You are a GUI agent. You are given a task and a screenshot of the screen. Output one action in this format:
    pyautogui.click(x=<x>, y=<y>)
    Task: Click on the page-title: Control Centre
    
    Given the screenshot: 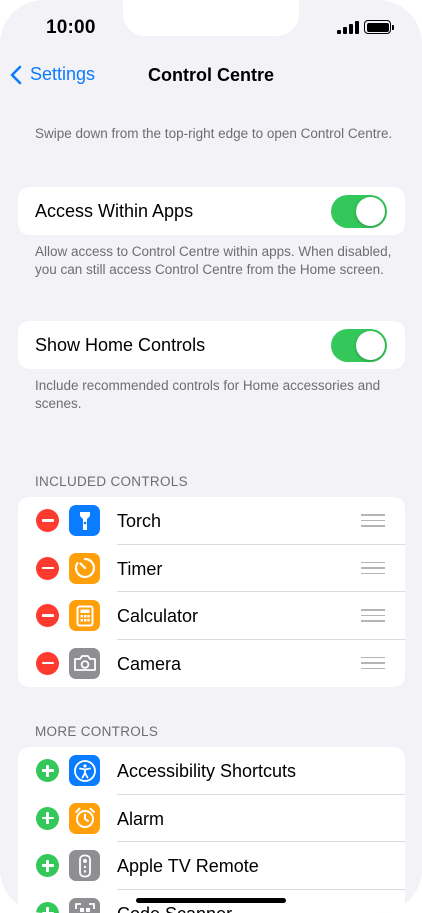 What is the action you would take?
    pyautogui.click(x=211, y=75)
    